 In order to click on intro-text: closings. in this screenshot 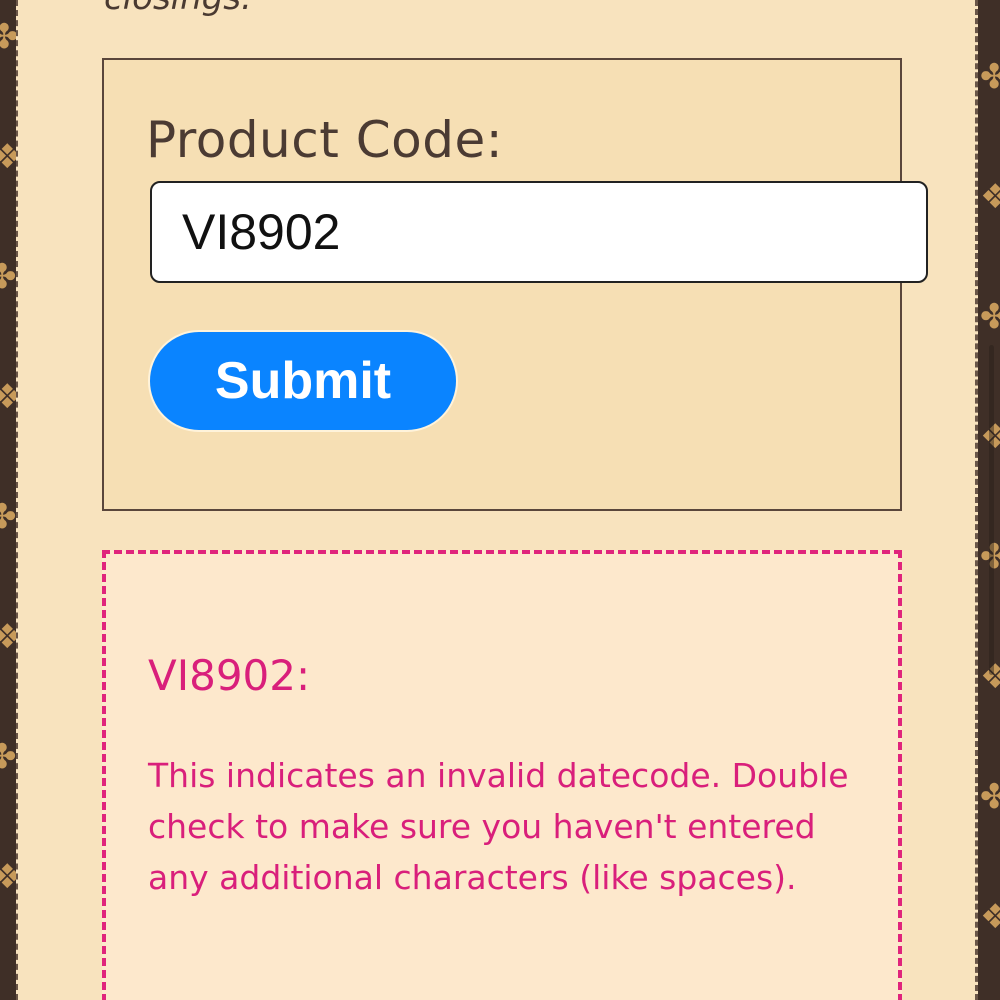, I will do `click(178, 9)`.